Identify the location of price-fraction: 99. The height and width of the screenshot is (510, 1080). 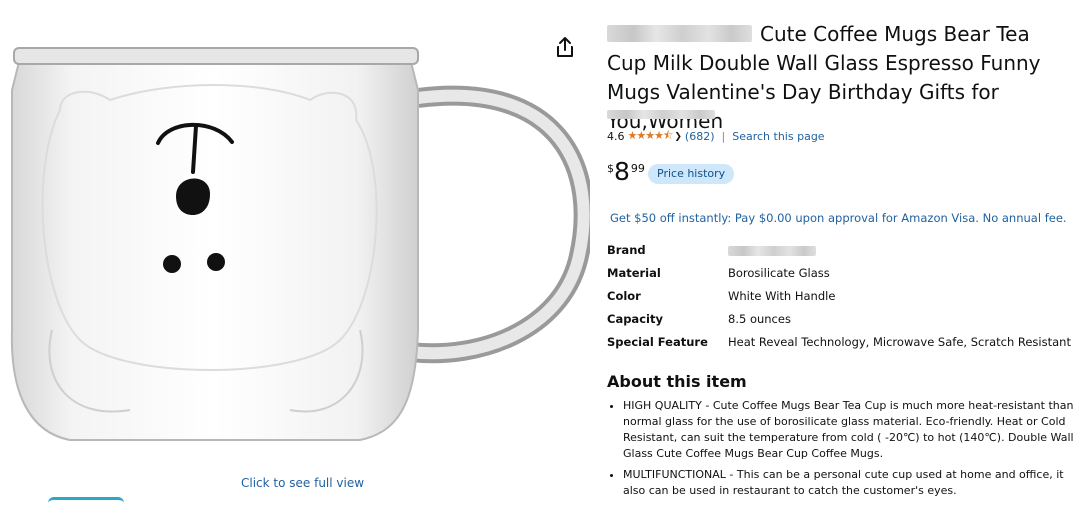
(637, 168).